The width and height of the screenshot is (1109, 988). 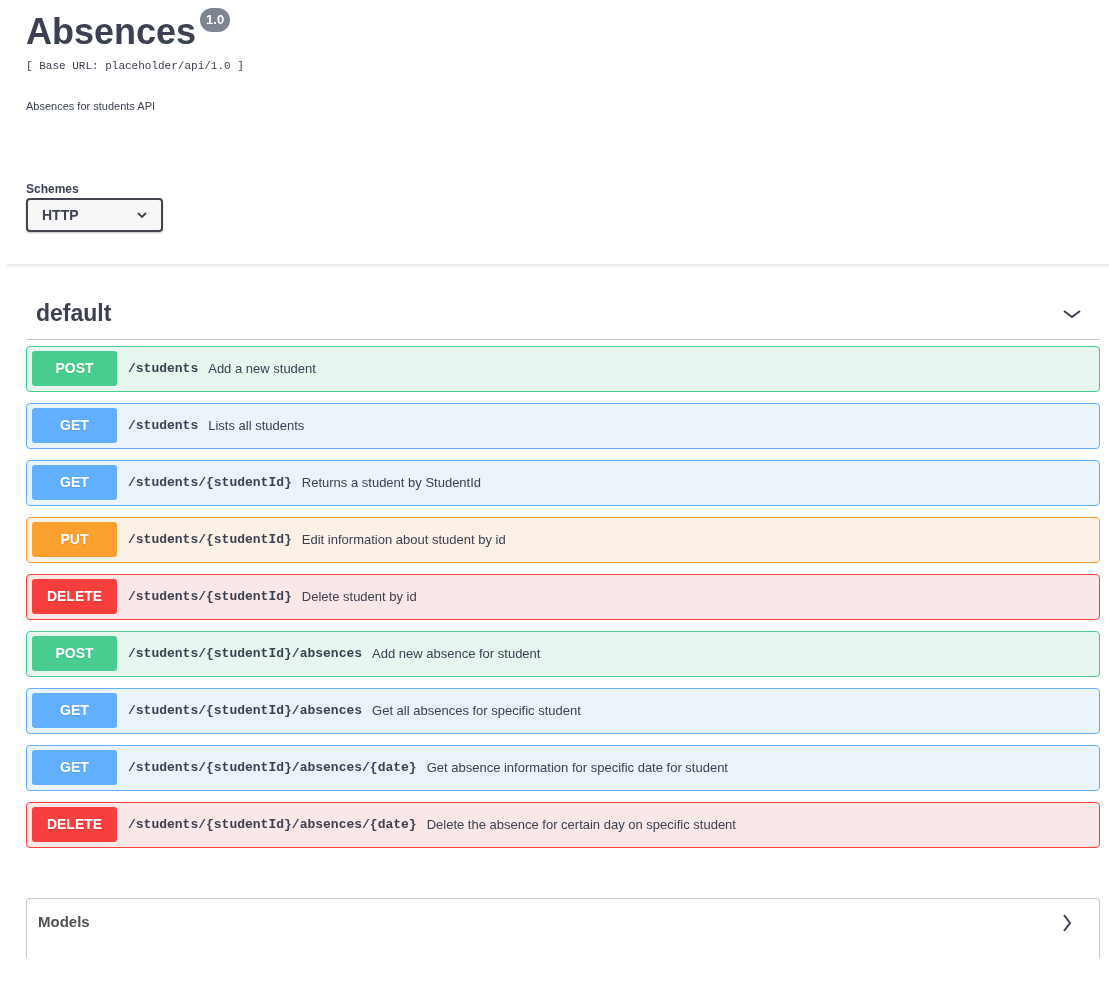 I want to click on base-url: [ Base URL: placeholder/api/1.0 ], so click(x=135, y=66).